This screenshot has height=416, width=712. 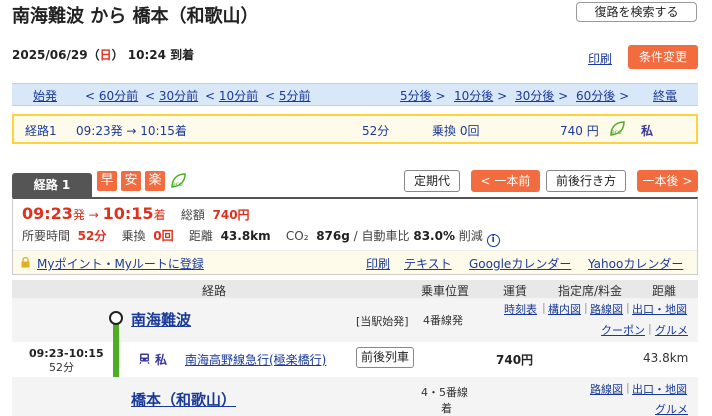 What do you see at coordinates (116, 318) in the screenshot?
I see `start-station-marker` at bounding box center [116, 318].